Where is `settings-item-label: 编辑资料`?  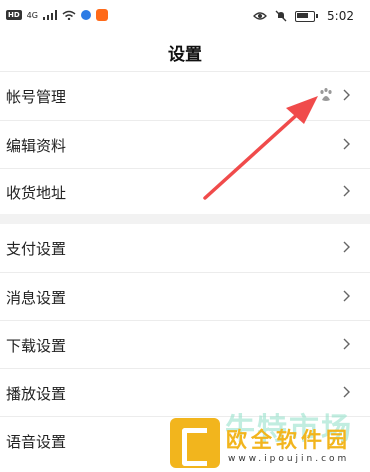 settings-item-label: 编辑资料 is located at coordinates (36, 145).